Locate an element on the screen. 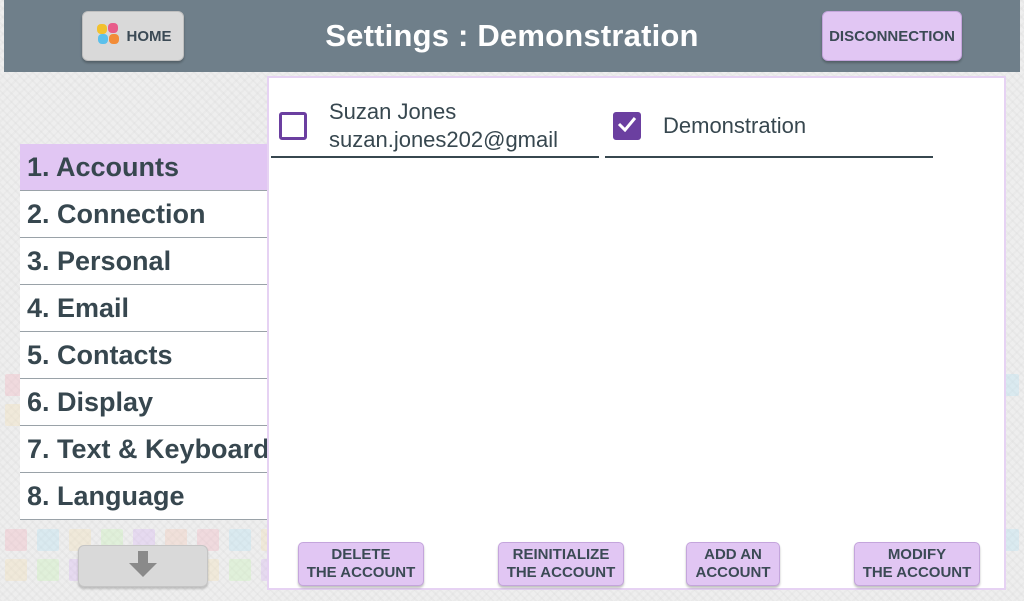 Image resolution: width=1024 pixels, height=601 pixels. delete-account-button: DELETE THE ACCOUNT is located at coordinates (361, 564).